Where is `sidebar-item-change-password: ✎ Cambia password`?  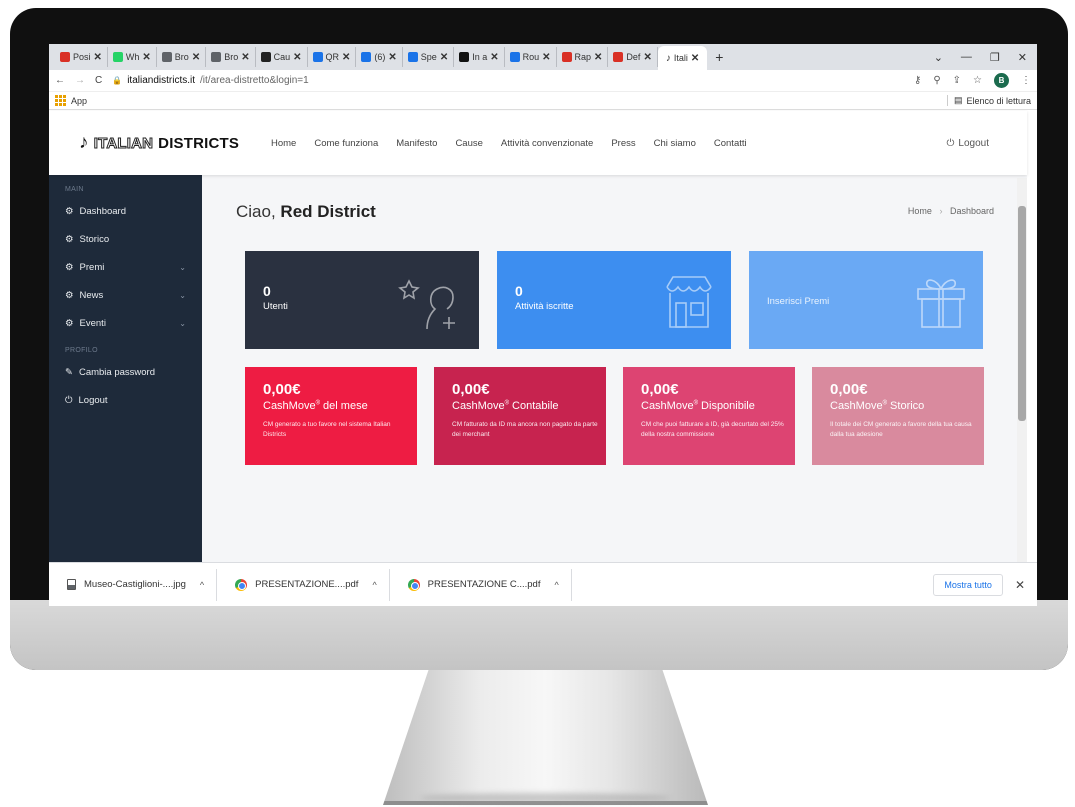 sidebar-item-change-password: ✎ Cambia password is located at coordinates (125, 372).